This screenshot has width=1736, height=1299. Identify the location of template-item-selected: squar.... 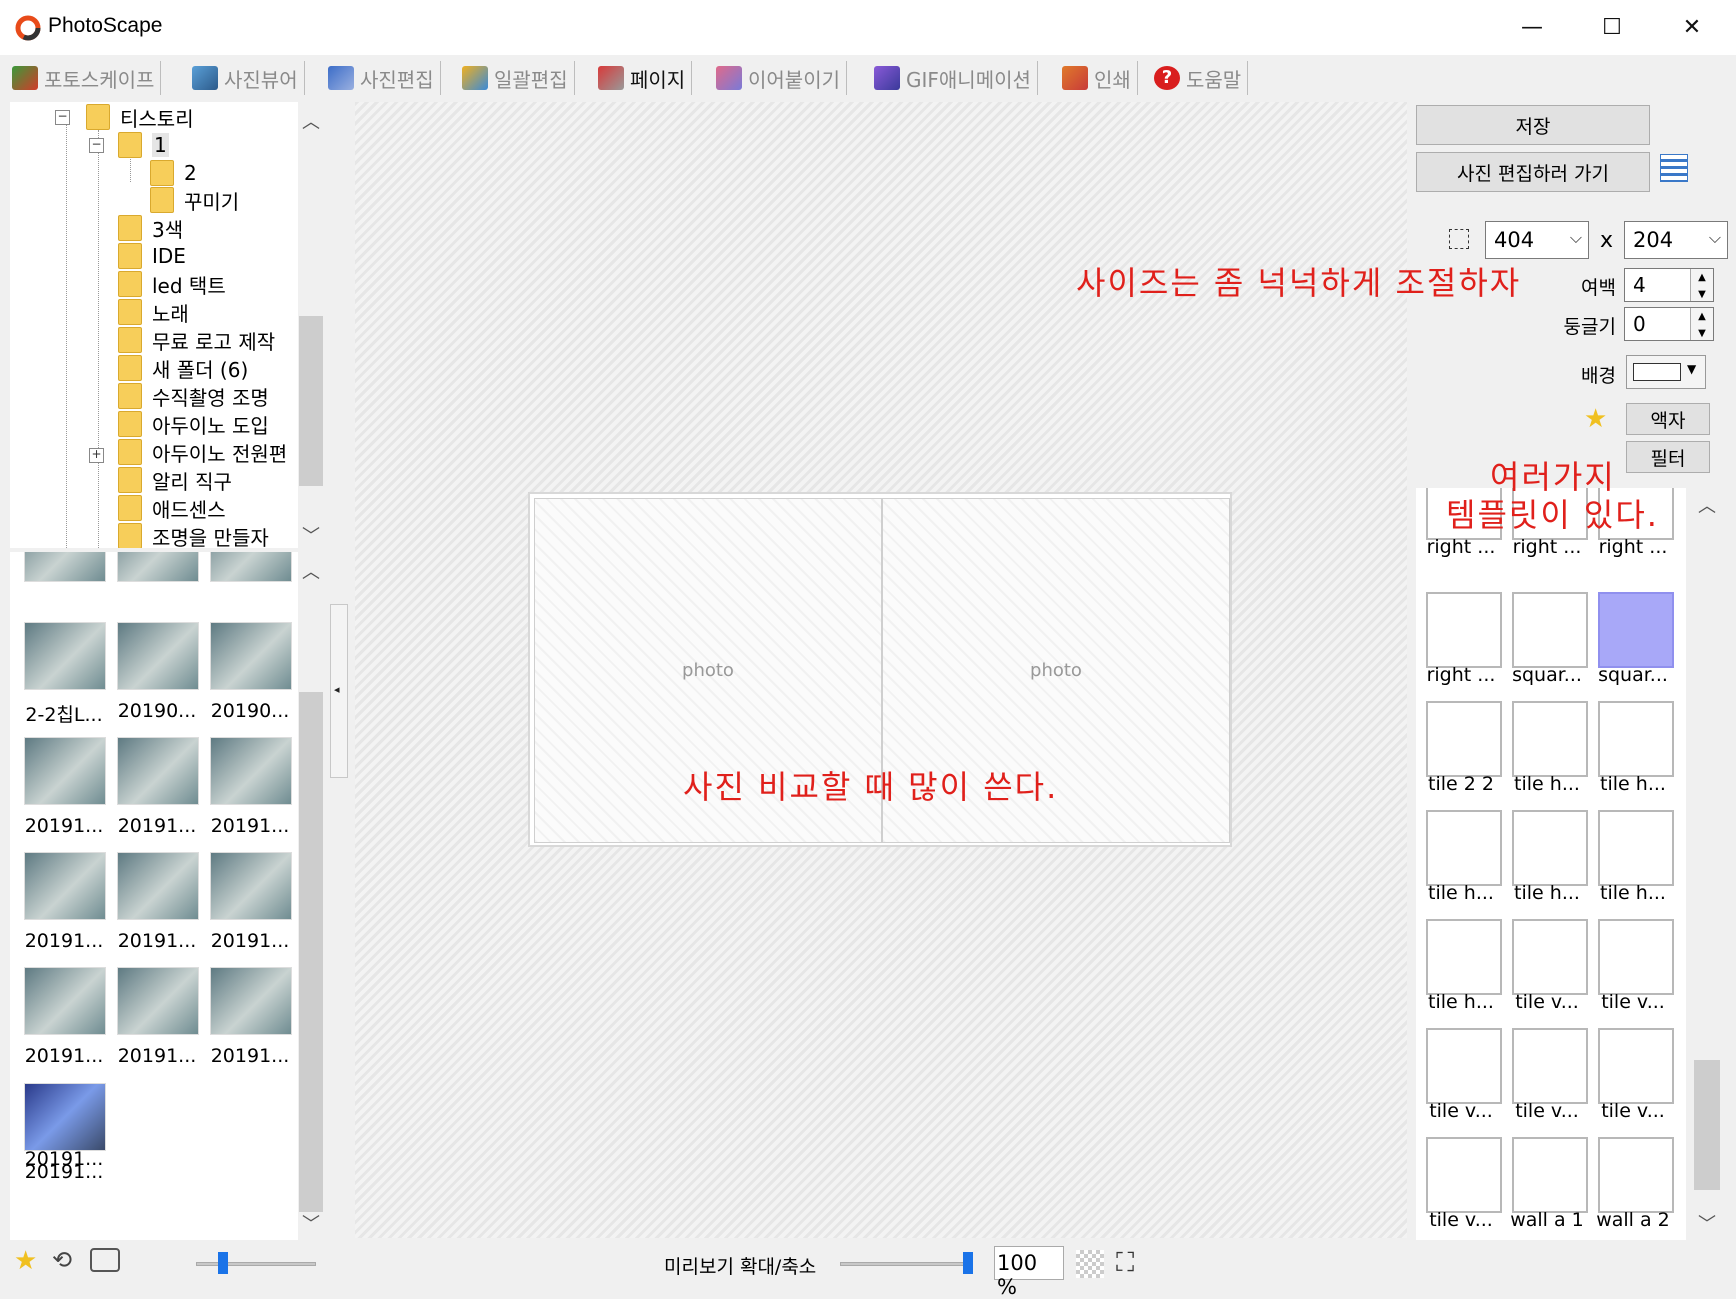
(1631, 640).